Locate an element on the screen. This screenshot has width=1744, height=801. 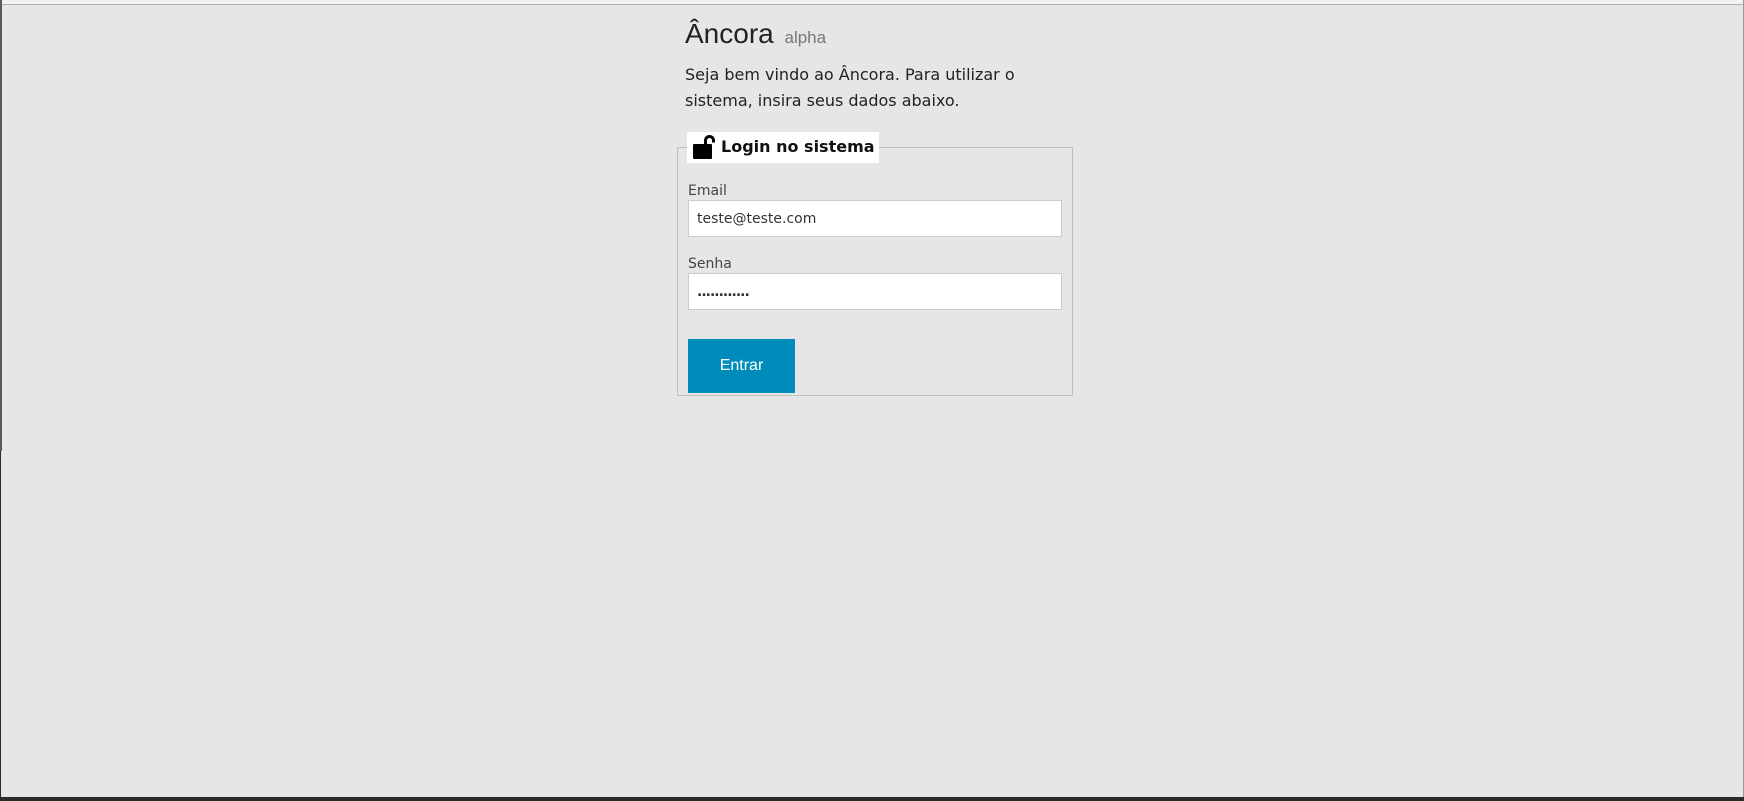
window-left-border is located at coordinates (1, 225).